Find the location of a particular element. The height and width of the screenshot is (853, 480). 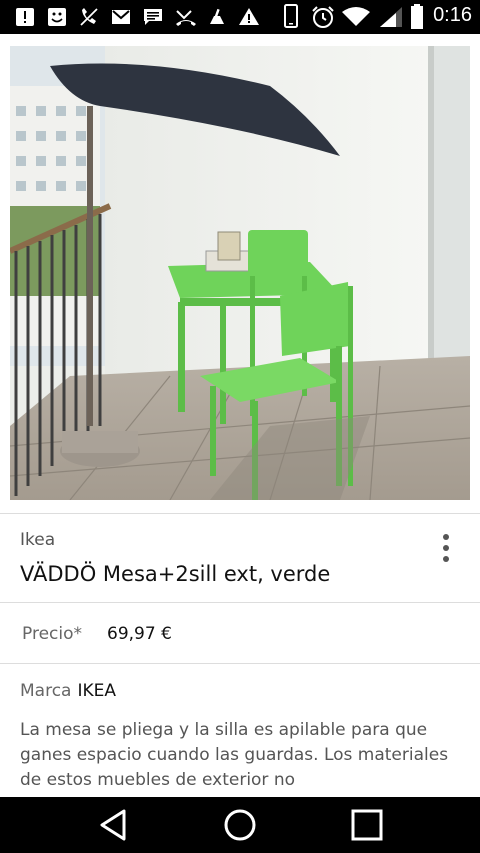

brand-value: IKEA is located at coordinates (97, 691).